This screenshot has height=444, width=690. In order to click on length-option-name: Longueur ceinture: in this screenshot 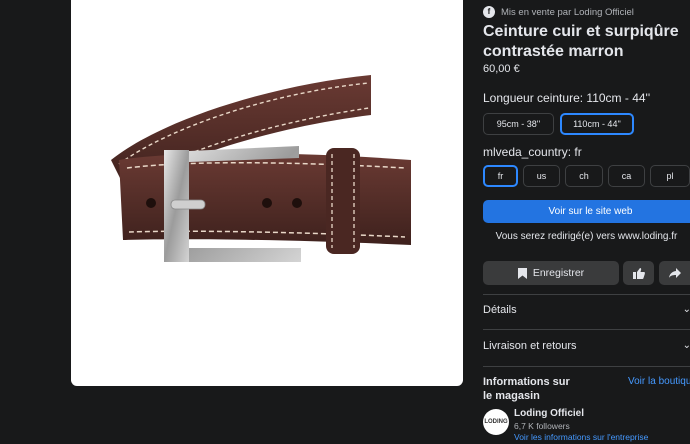, I will do `click(533, 98)`.